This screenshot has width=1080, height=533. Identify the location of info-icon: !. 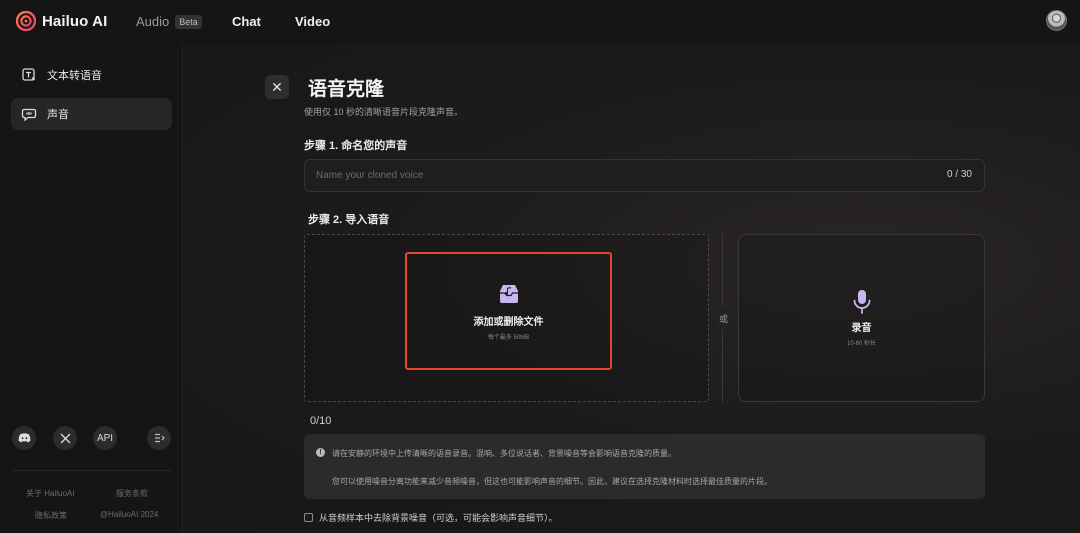
(320, 452).